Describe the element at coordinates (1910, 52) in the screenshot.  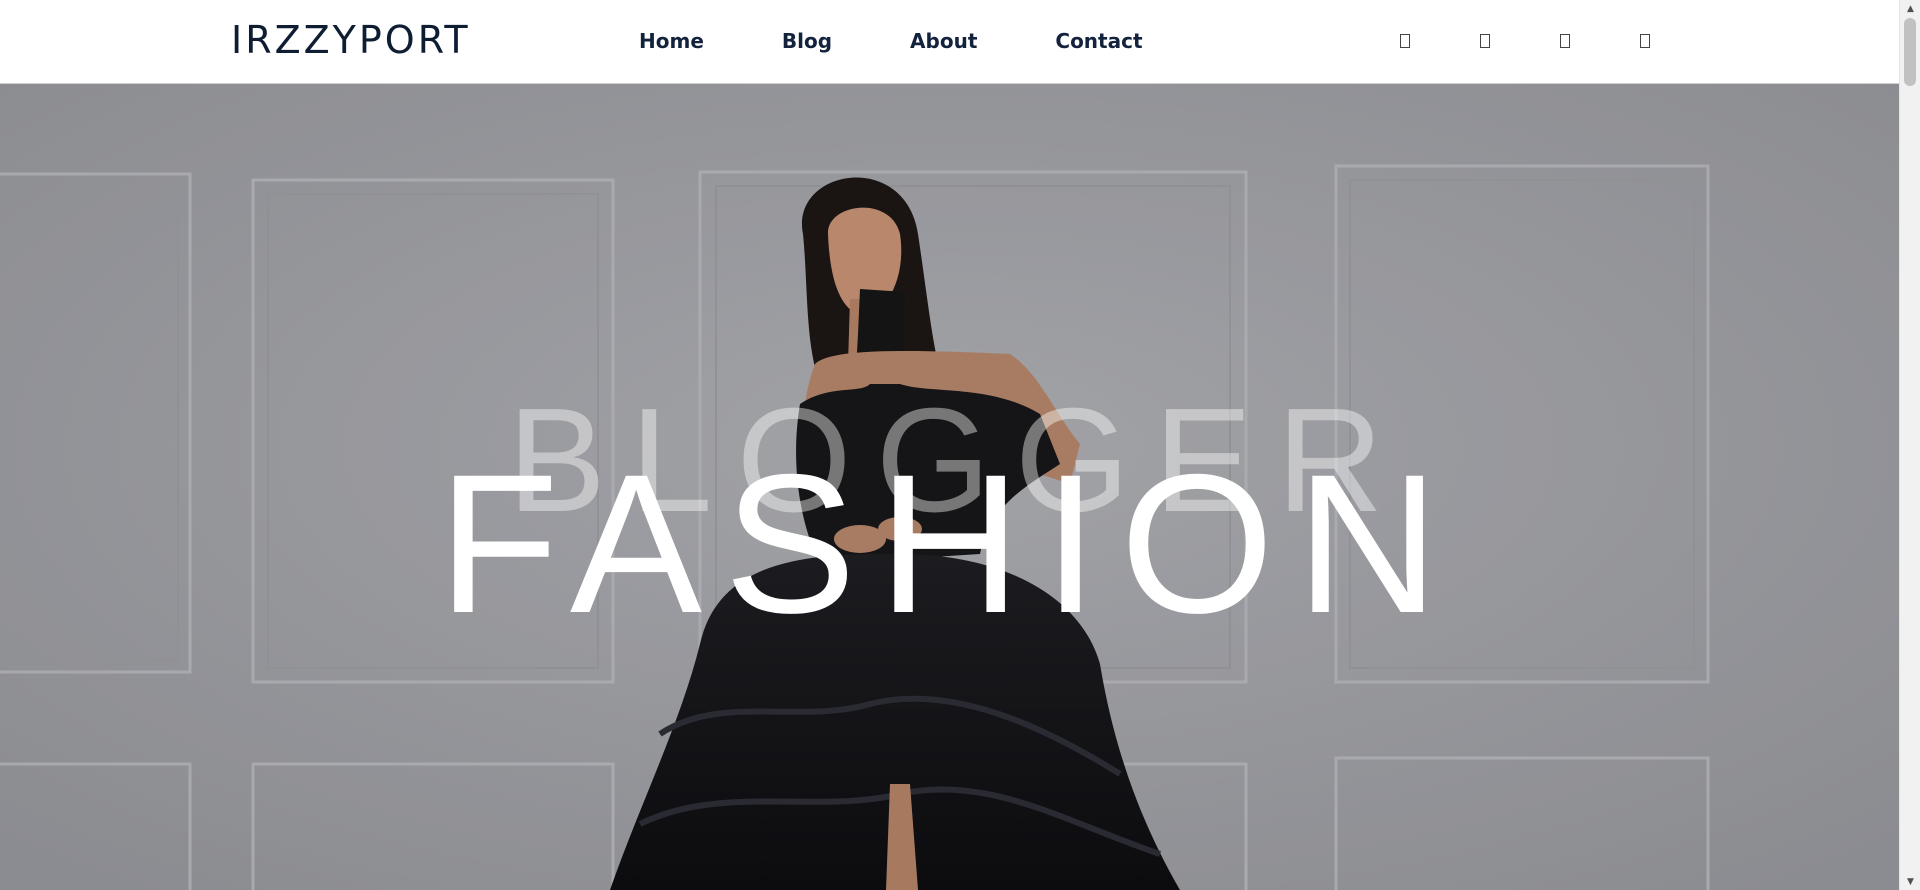
I see `scrollbar-thumb` at that location.